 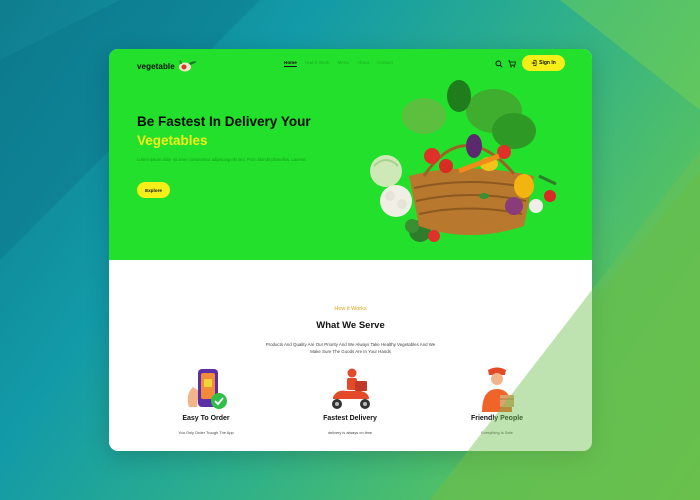 I want to click on feature-title: Fastest Delivery, so click(x=350, y=418).